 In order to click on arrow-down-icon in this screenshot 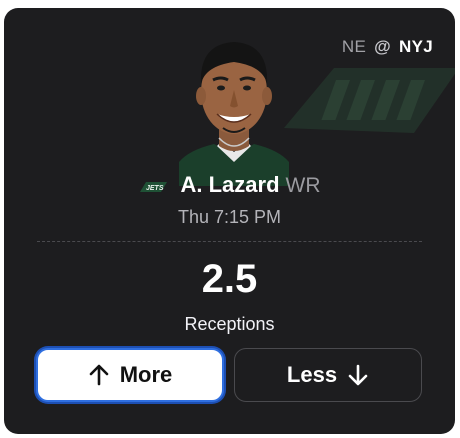, I will do `click(358, 375)`.